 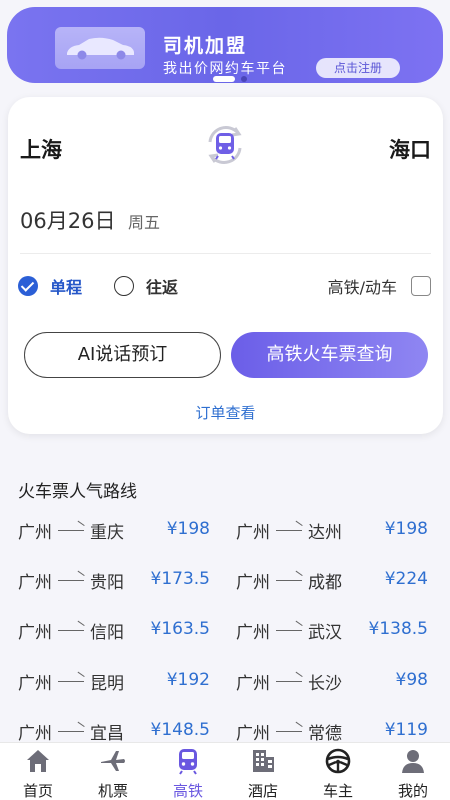 I want to click on hotel-icon, so click(x=263, y=761).